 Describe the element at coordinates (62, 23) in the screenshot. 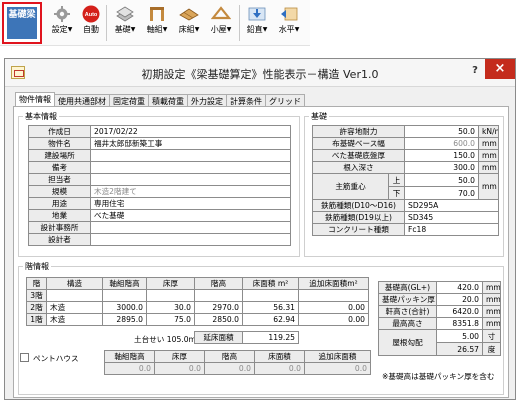

I see `settings-button: 設定▼` at that location.